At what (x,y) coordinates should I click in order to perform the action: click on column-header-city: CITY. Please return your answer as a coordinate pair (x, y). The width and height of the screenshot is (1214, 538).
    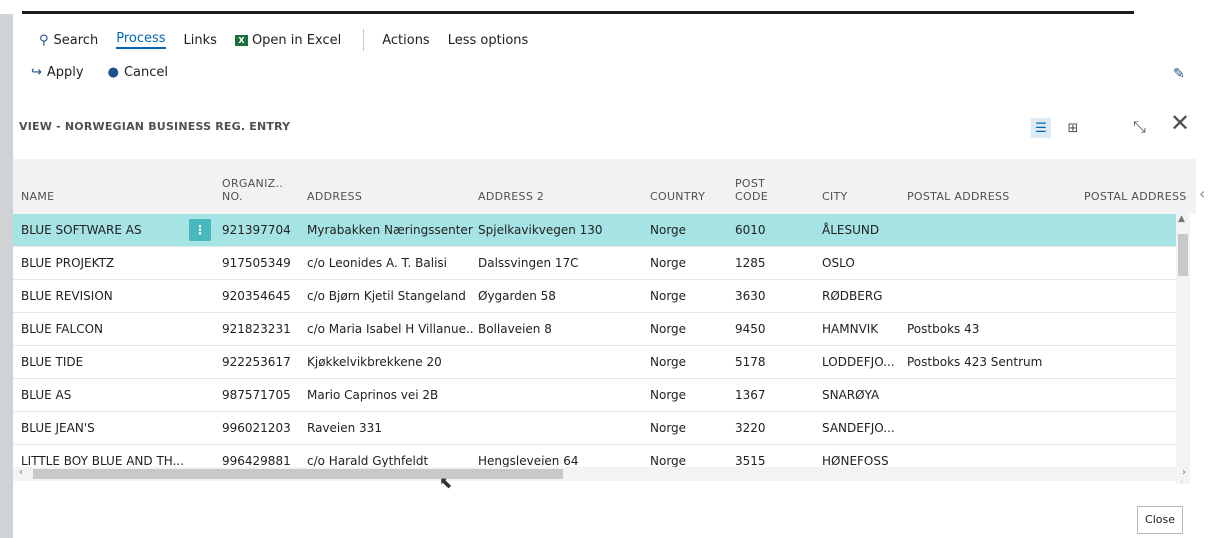
    Looking at the image, I should click on (835, 186).